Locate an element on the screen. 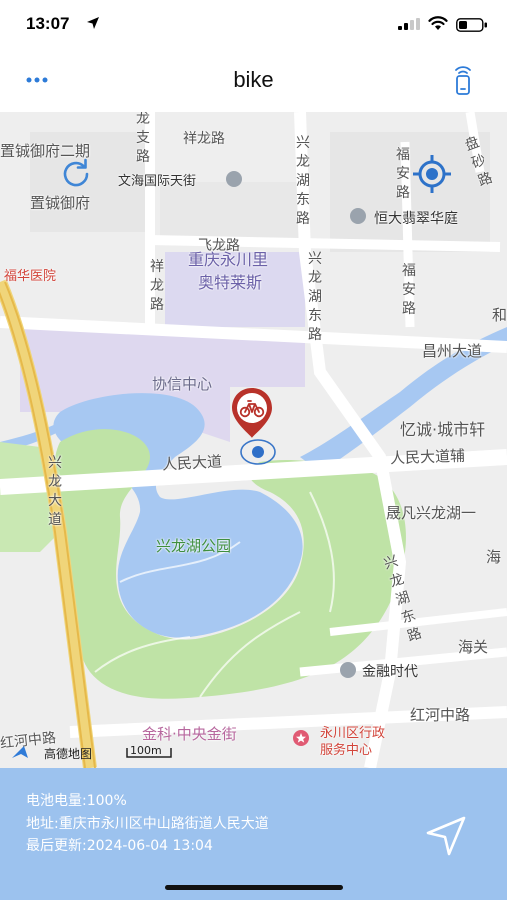  page-title: bike is located at coordinates (253, 79).